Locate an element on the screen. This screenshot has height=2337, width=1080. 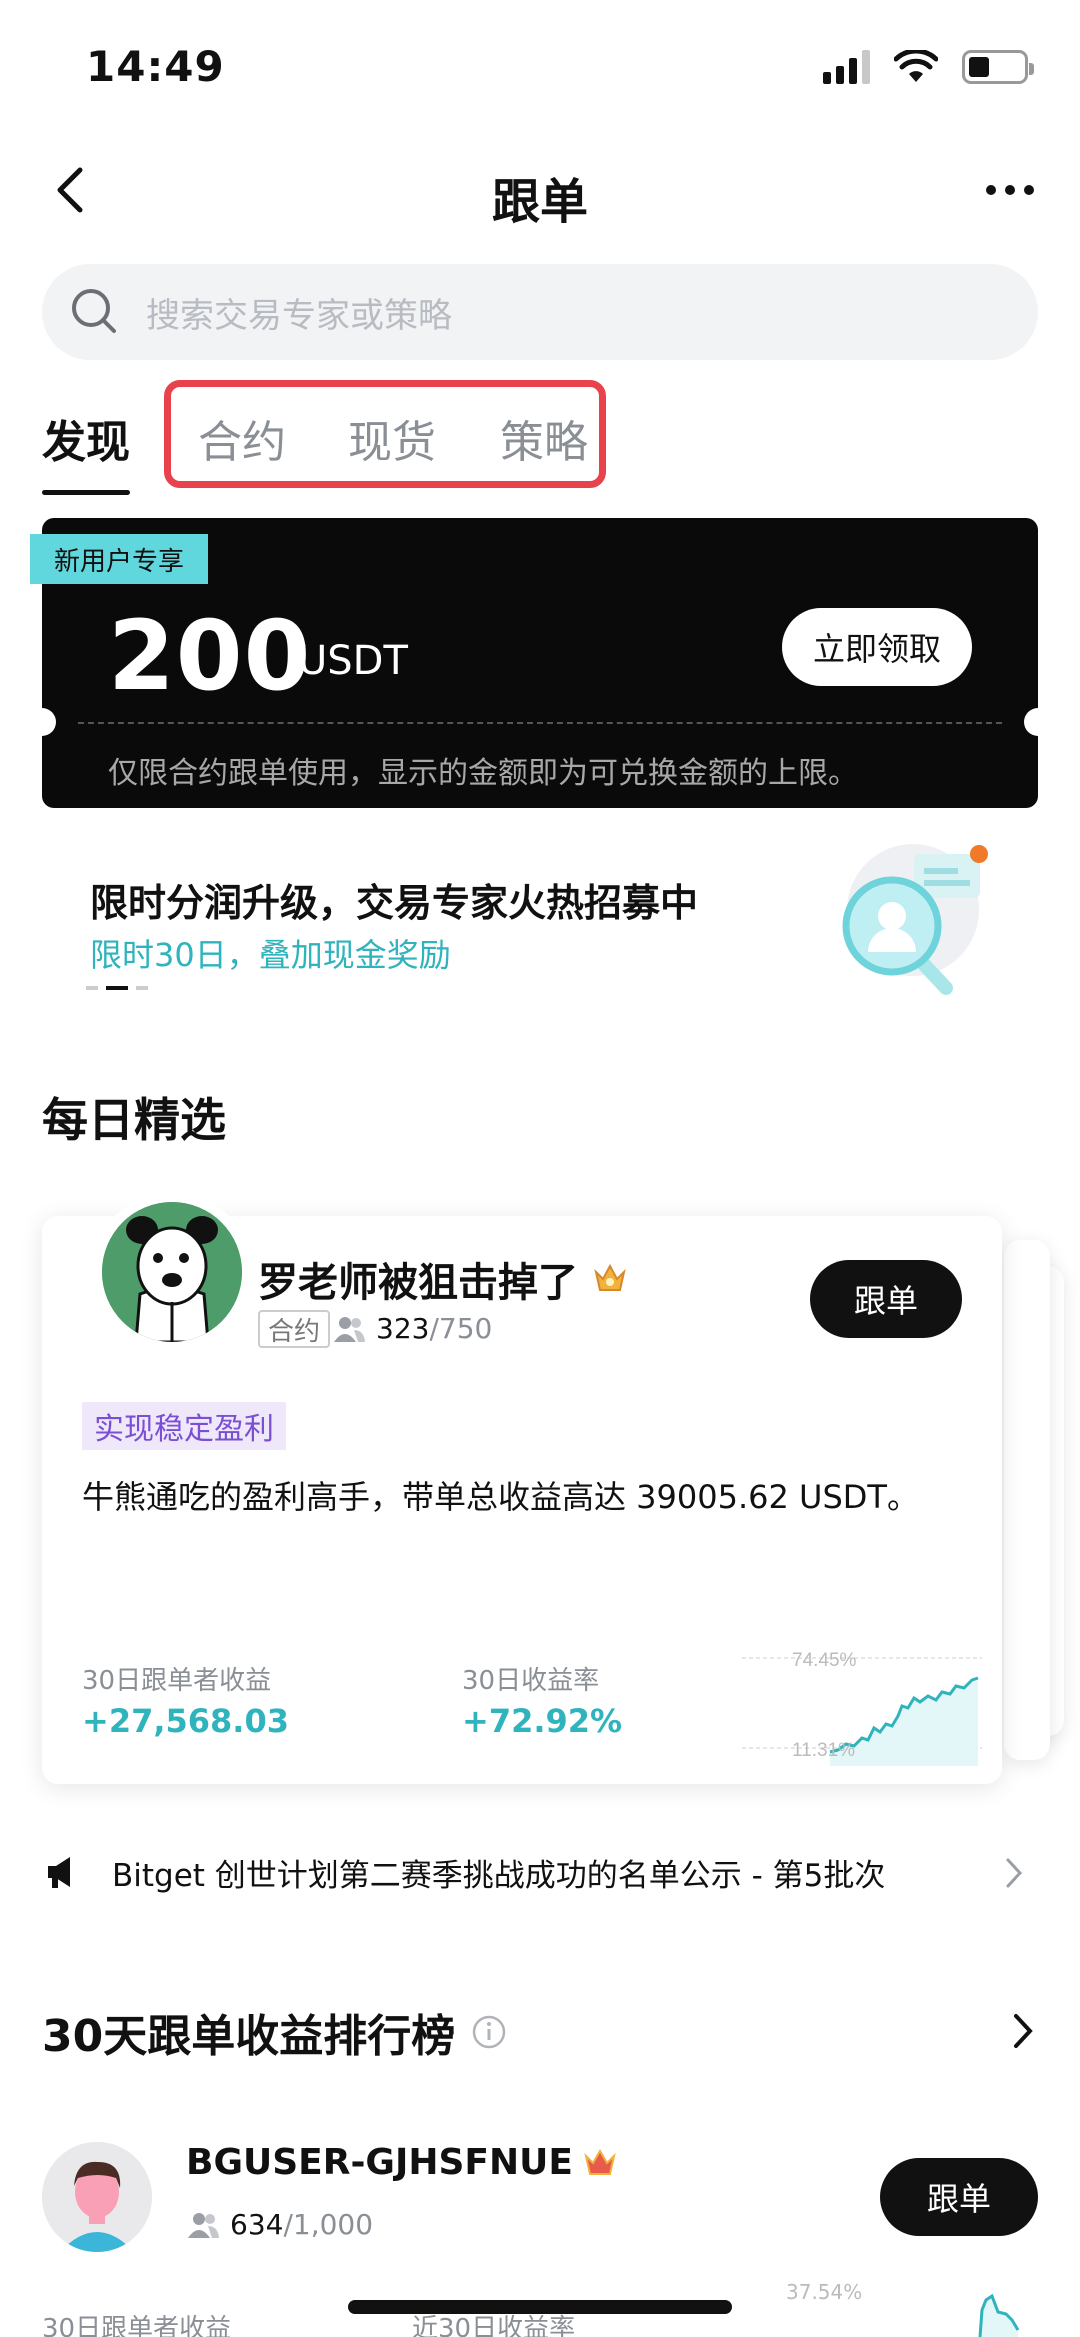
announcement-bar: Bitget 创世计划第二赛季挑战成功的名单公示 - 第5批次 is located at coordinates (540, 1872).